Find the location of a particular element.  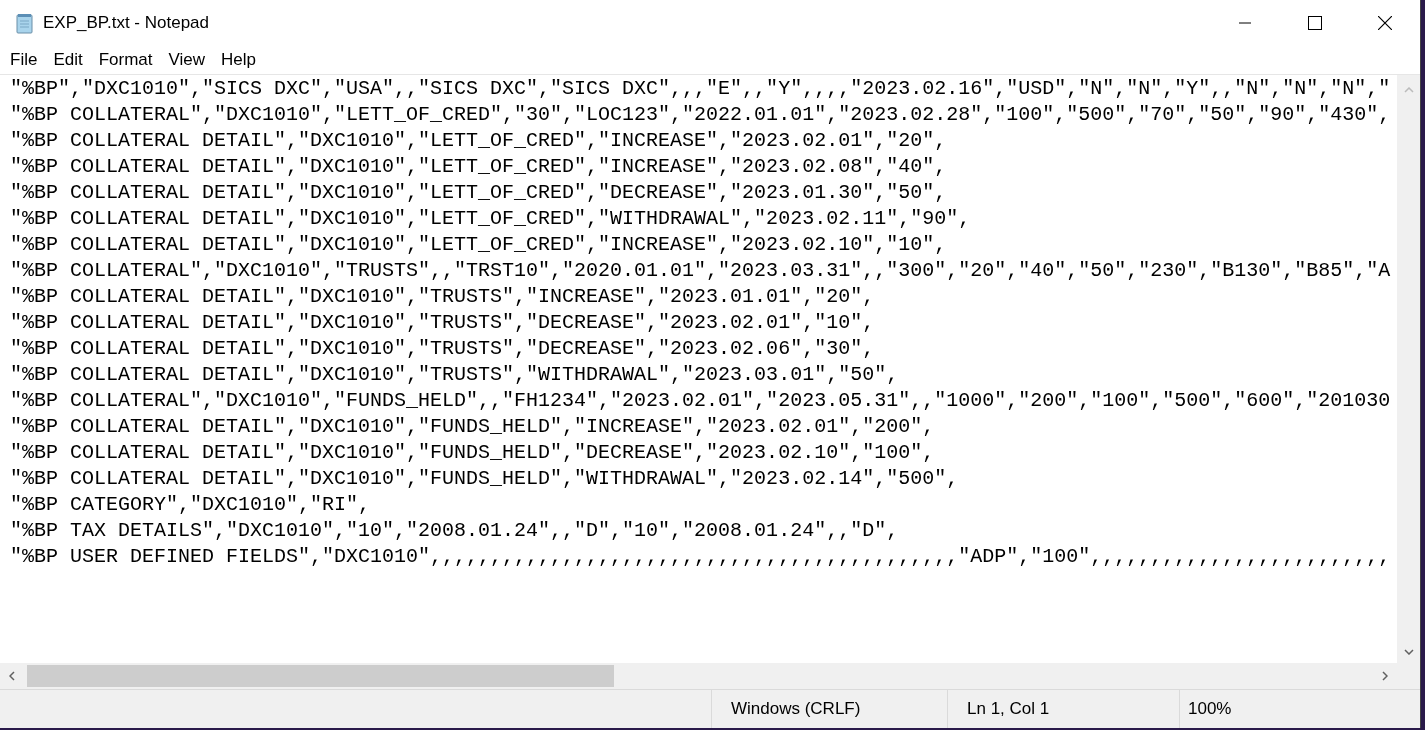

text-line: "%BP COLLATERAL","DXC1010","TRUSTS",,"TRST10","2020.01.01","2023.03.31",,"300","20","40","50","230","B130","B85","A is located at coordinates (701, 271).